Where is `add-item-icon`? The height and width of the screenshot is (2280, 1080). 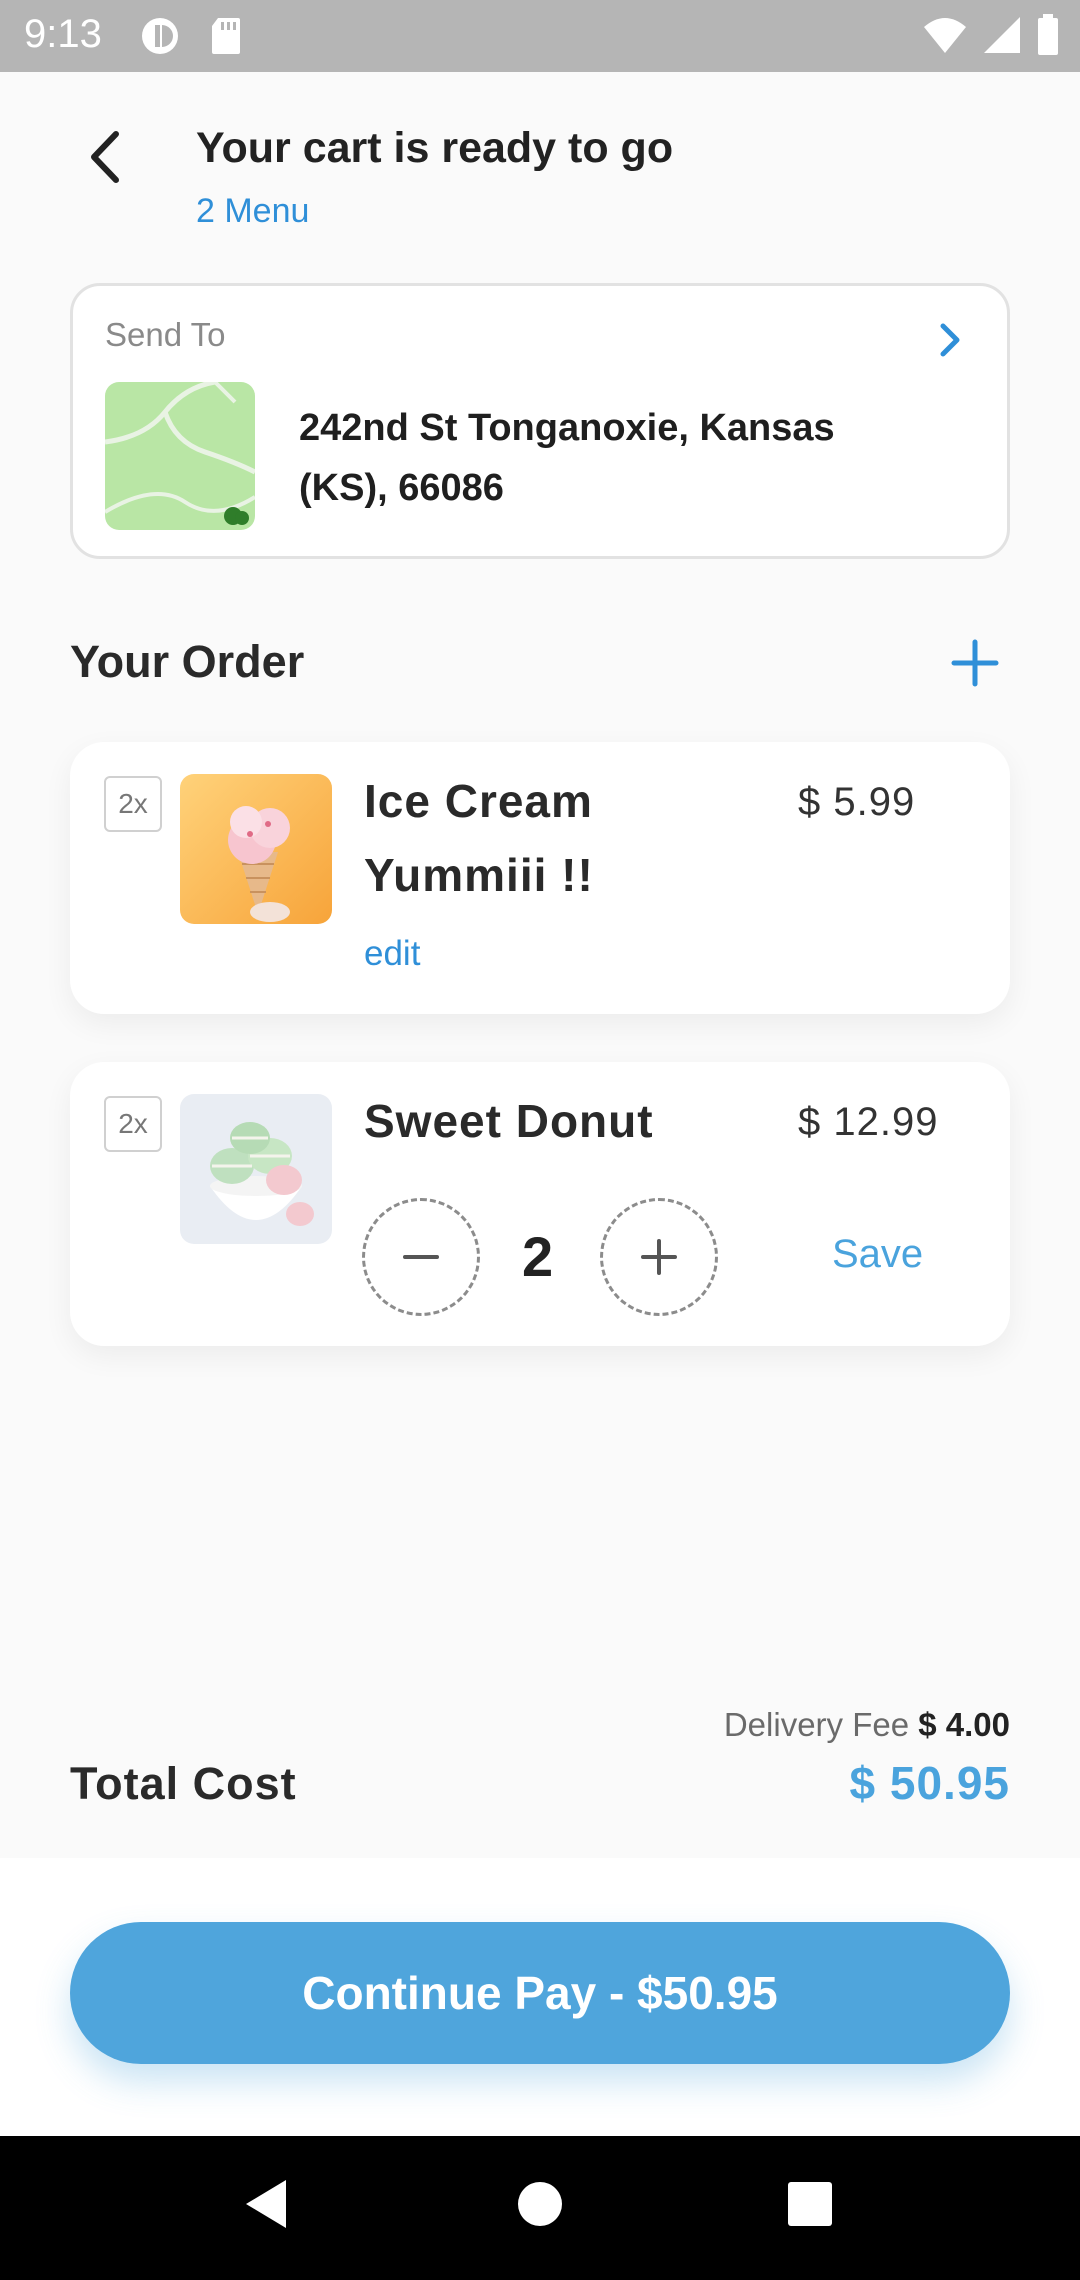
add-item-icon is located at coordinates (975, 663).